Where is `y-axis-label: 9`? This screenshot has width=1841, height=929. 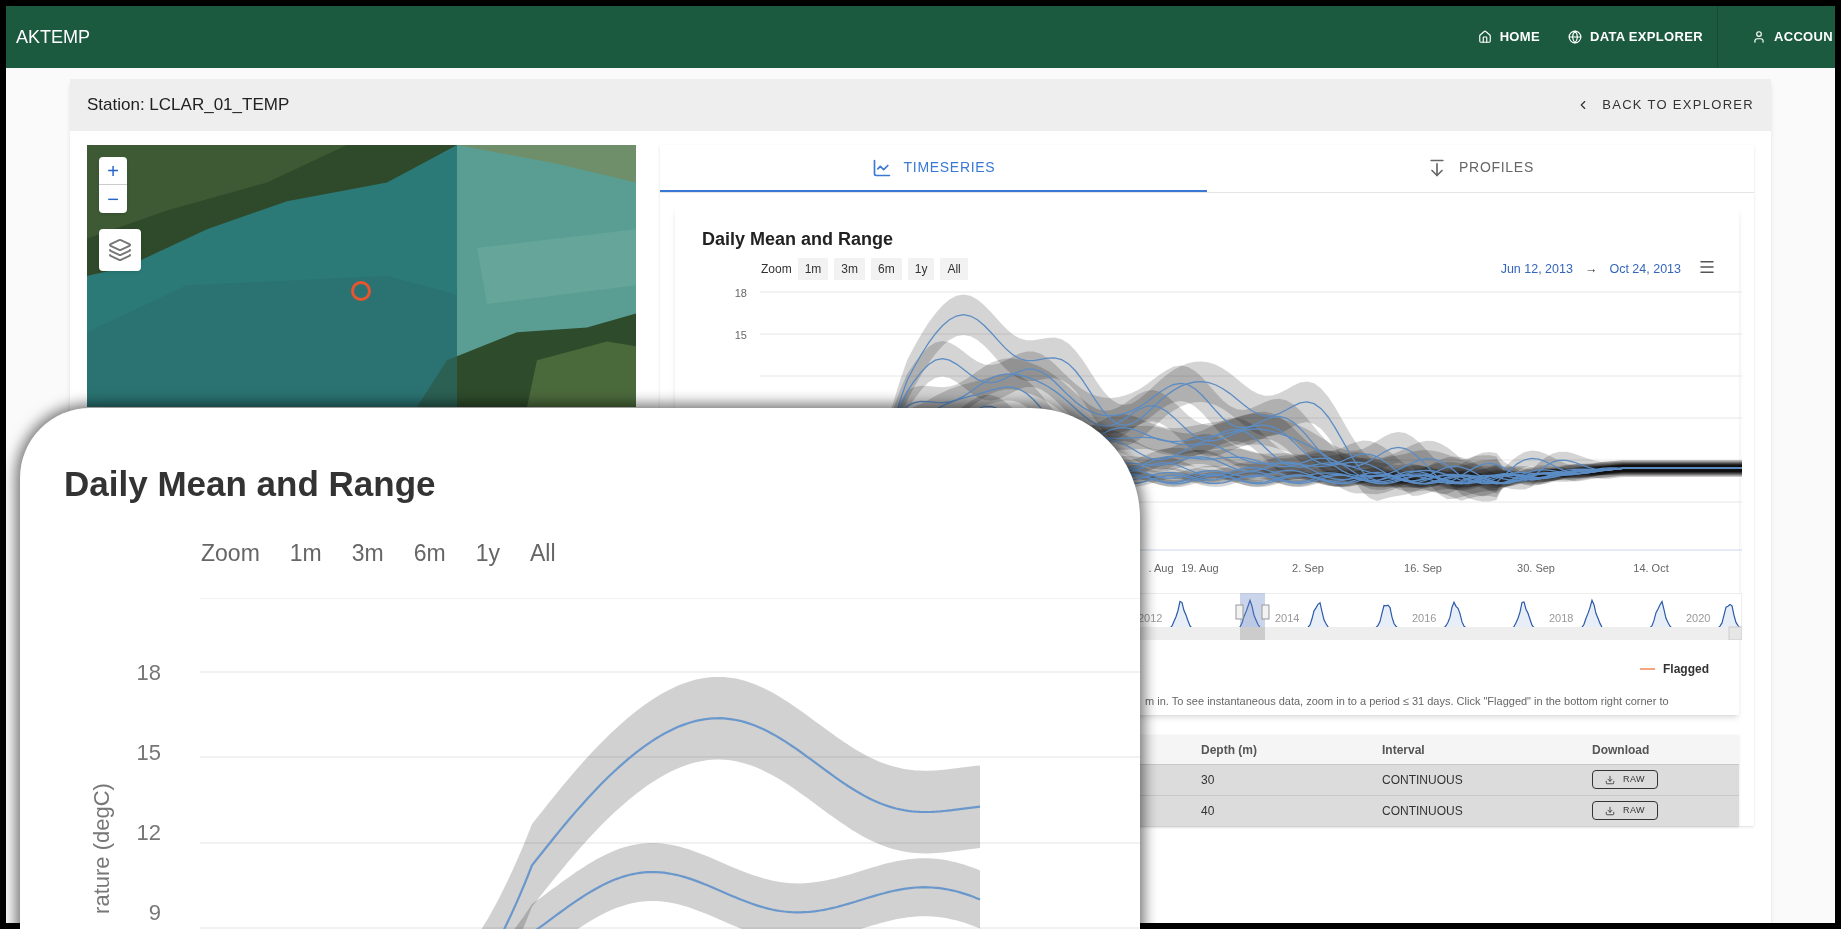
y-axis-label: 9 is located at coordinates (154, 913).